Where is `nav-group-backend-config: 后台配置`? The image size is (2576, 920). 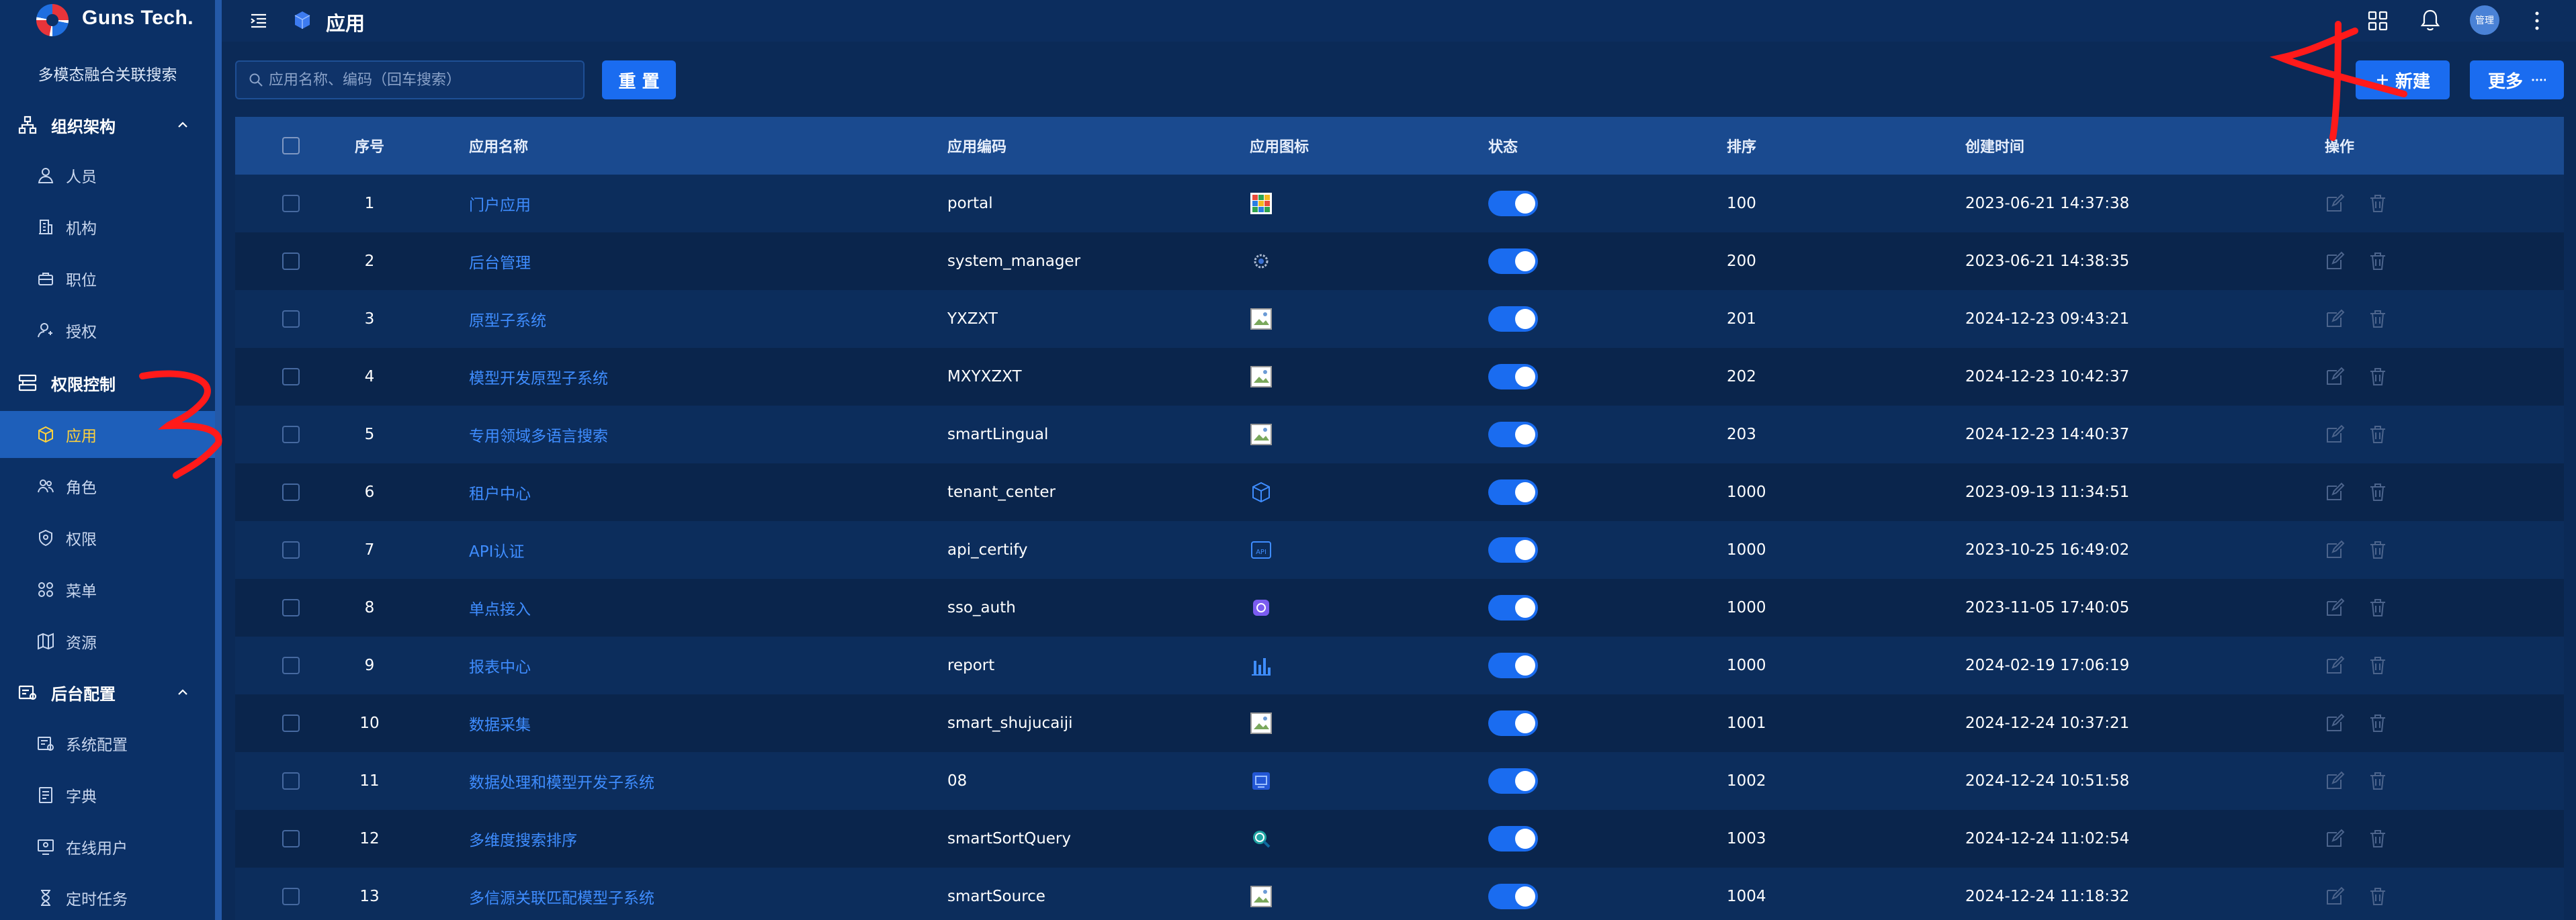 nav-group-backend-config: 后台配置 is located at coordinates (107, 692).